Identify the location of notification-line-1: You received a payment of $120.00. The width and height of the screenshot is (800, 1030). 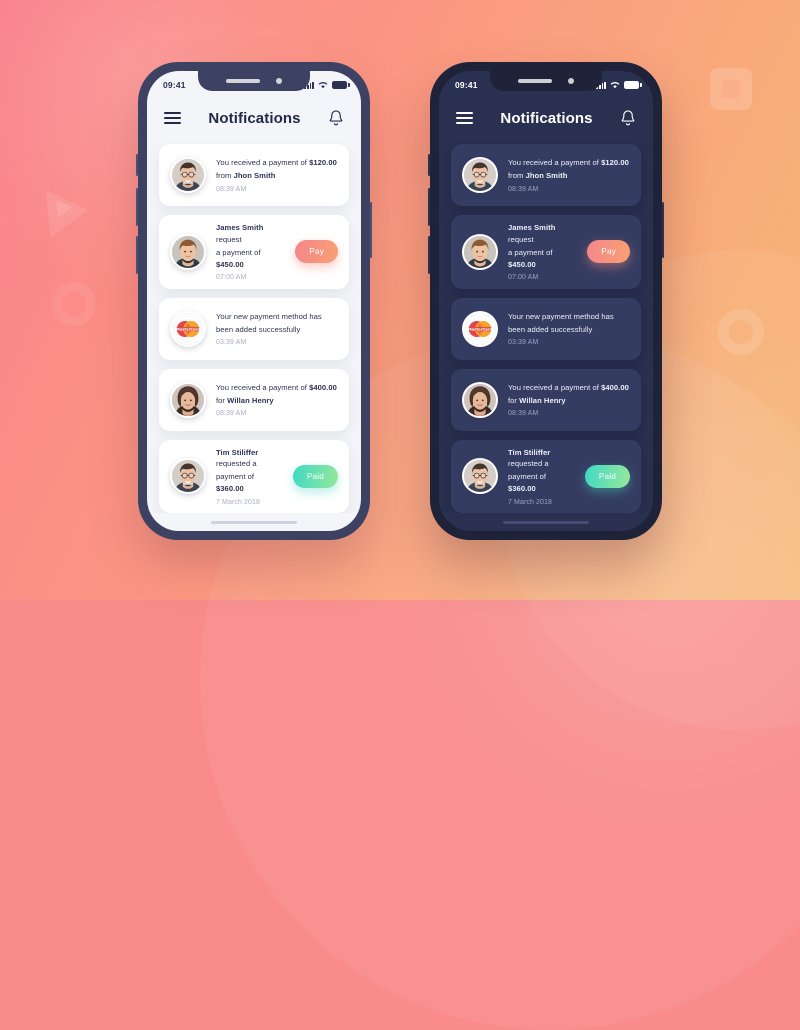
(277, 163).